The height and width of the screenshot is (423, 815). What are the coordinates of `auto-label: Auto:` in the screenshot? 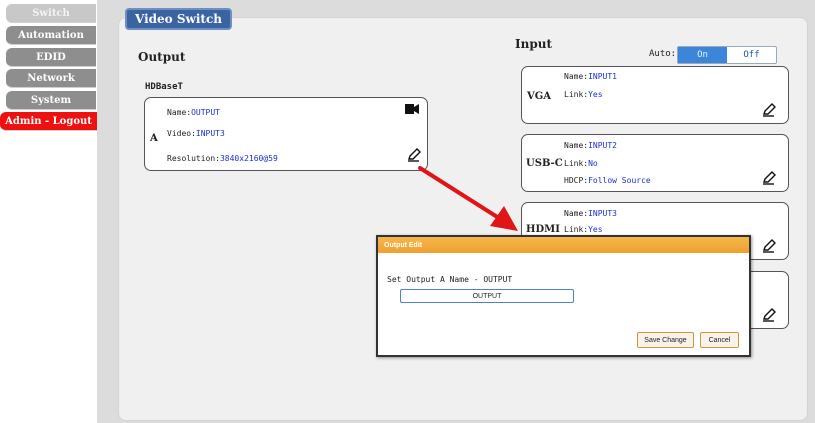 It's located at (663, 54).